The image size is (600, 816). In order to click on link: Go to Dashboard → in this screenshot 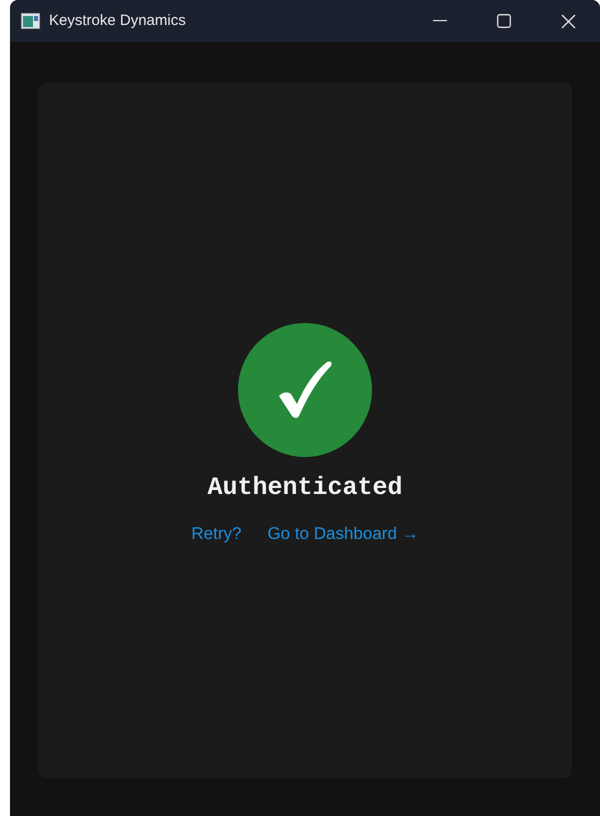, I will do `click(343, 533)`.